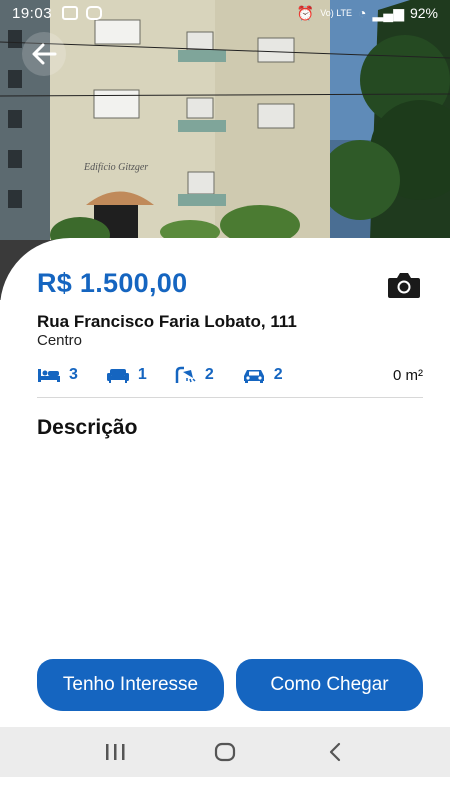  I want to click on back-nav-icon, so click(335, 752).